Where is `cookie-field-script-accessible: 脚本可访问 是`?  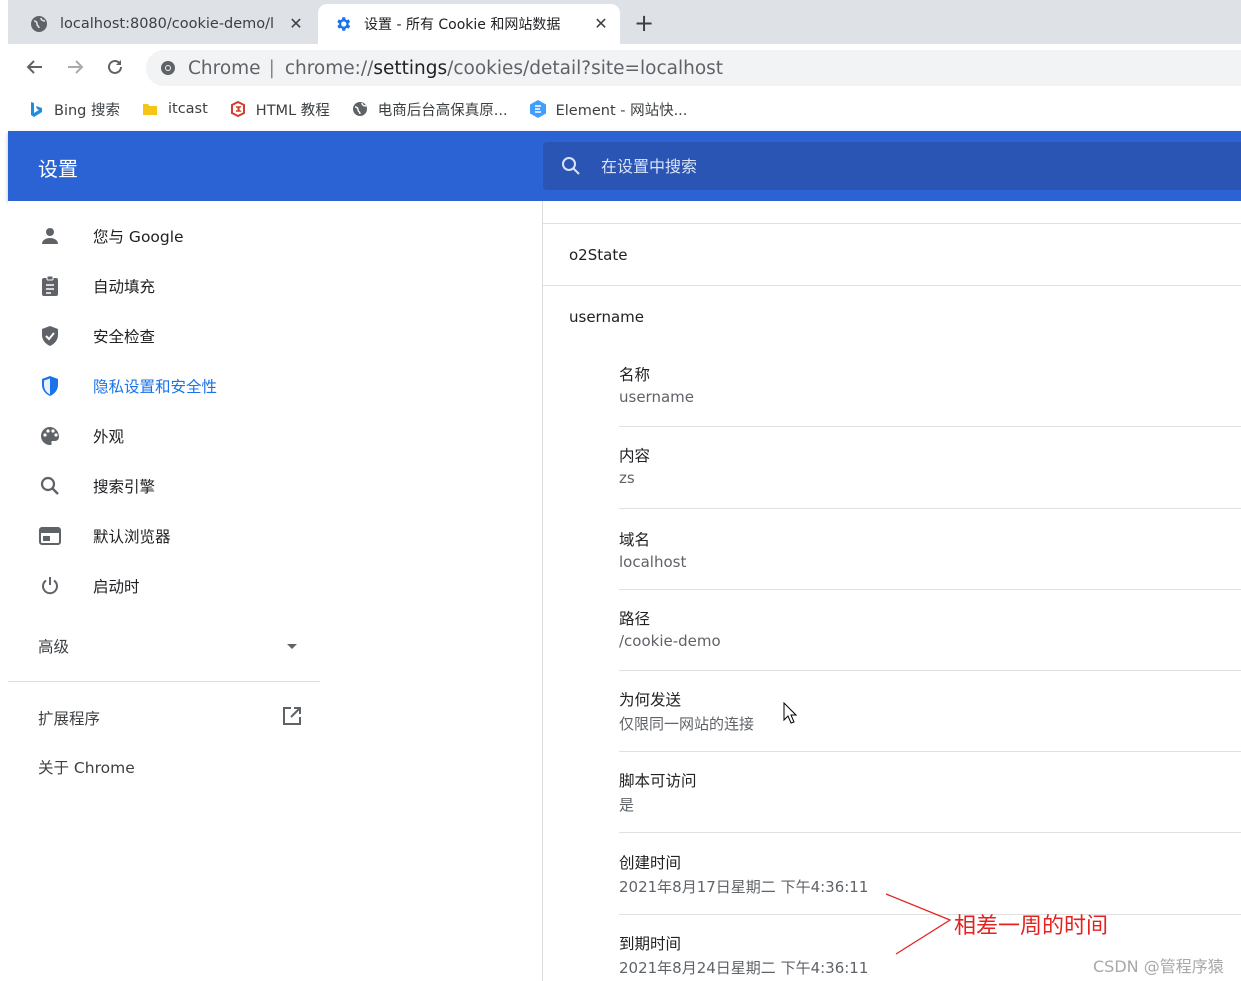
cookie-field-script-accessible: 脚本可访问 是 is located at coordinates (930, 792).